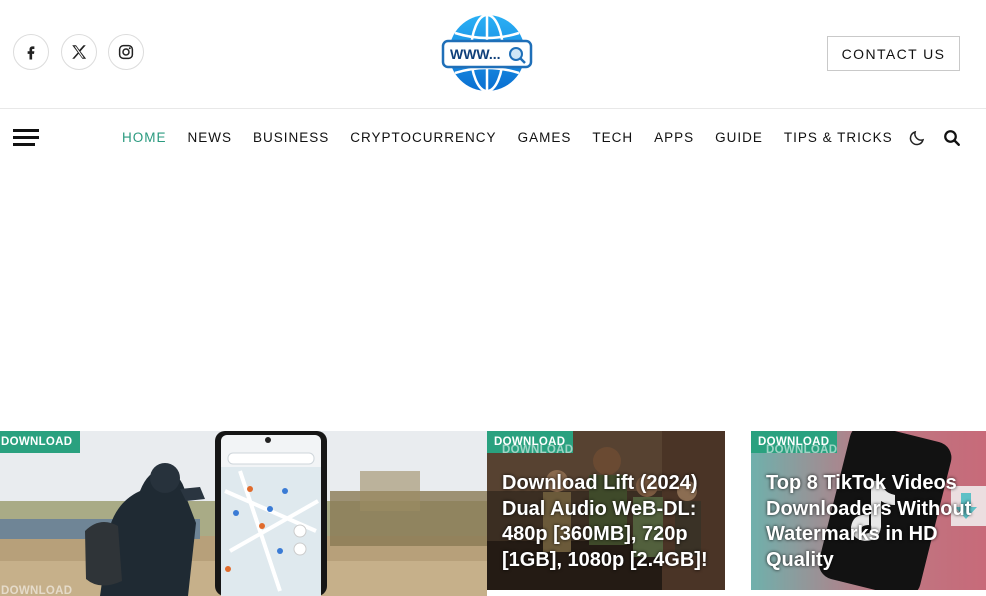  Describe the element at coordinates (291, 137) in the screenshot. I see `nav-item-business: BUSINESS` at that location.